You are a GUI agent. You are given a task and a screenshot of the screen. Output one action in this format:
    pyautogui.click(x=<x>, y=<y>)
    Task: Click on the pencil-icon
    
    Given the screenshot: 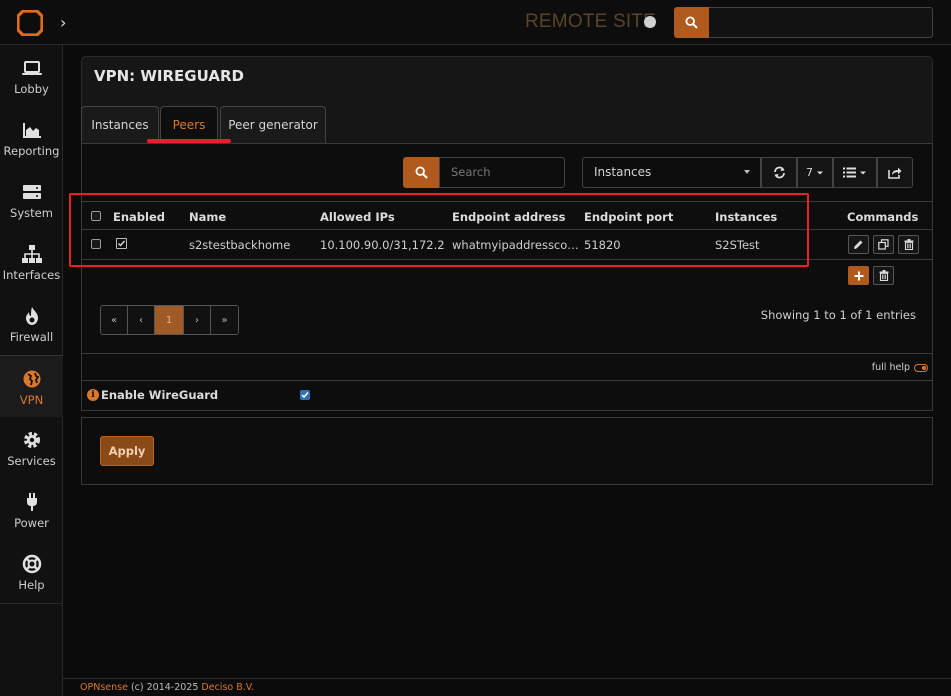 What is the action you would take?
    pyautogui.click(x=858, y=244)
    